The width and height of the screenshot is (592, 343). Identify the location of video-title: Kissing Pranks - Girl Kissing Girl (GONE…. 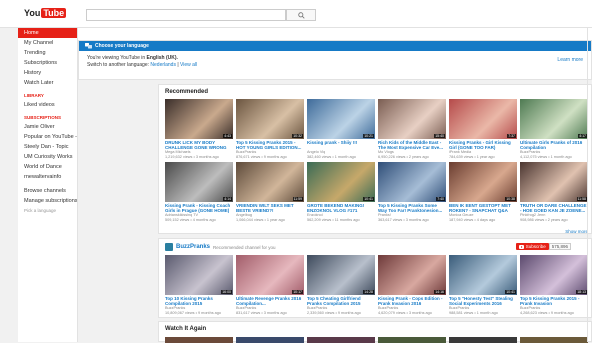
(483, 145).